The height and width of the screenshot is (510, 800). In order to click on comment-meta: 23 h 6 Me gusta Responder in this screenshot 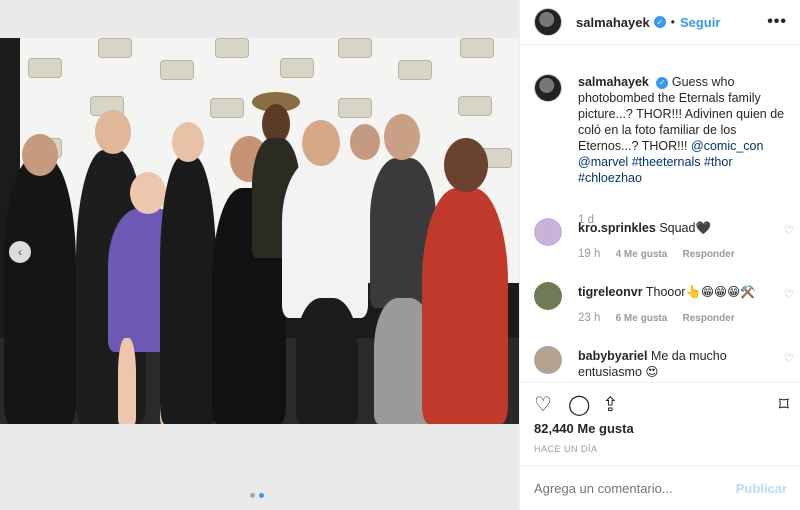, I will do `click(656, 318)`.